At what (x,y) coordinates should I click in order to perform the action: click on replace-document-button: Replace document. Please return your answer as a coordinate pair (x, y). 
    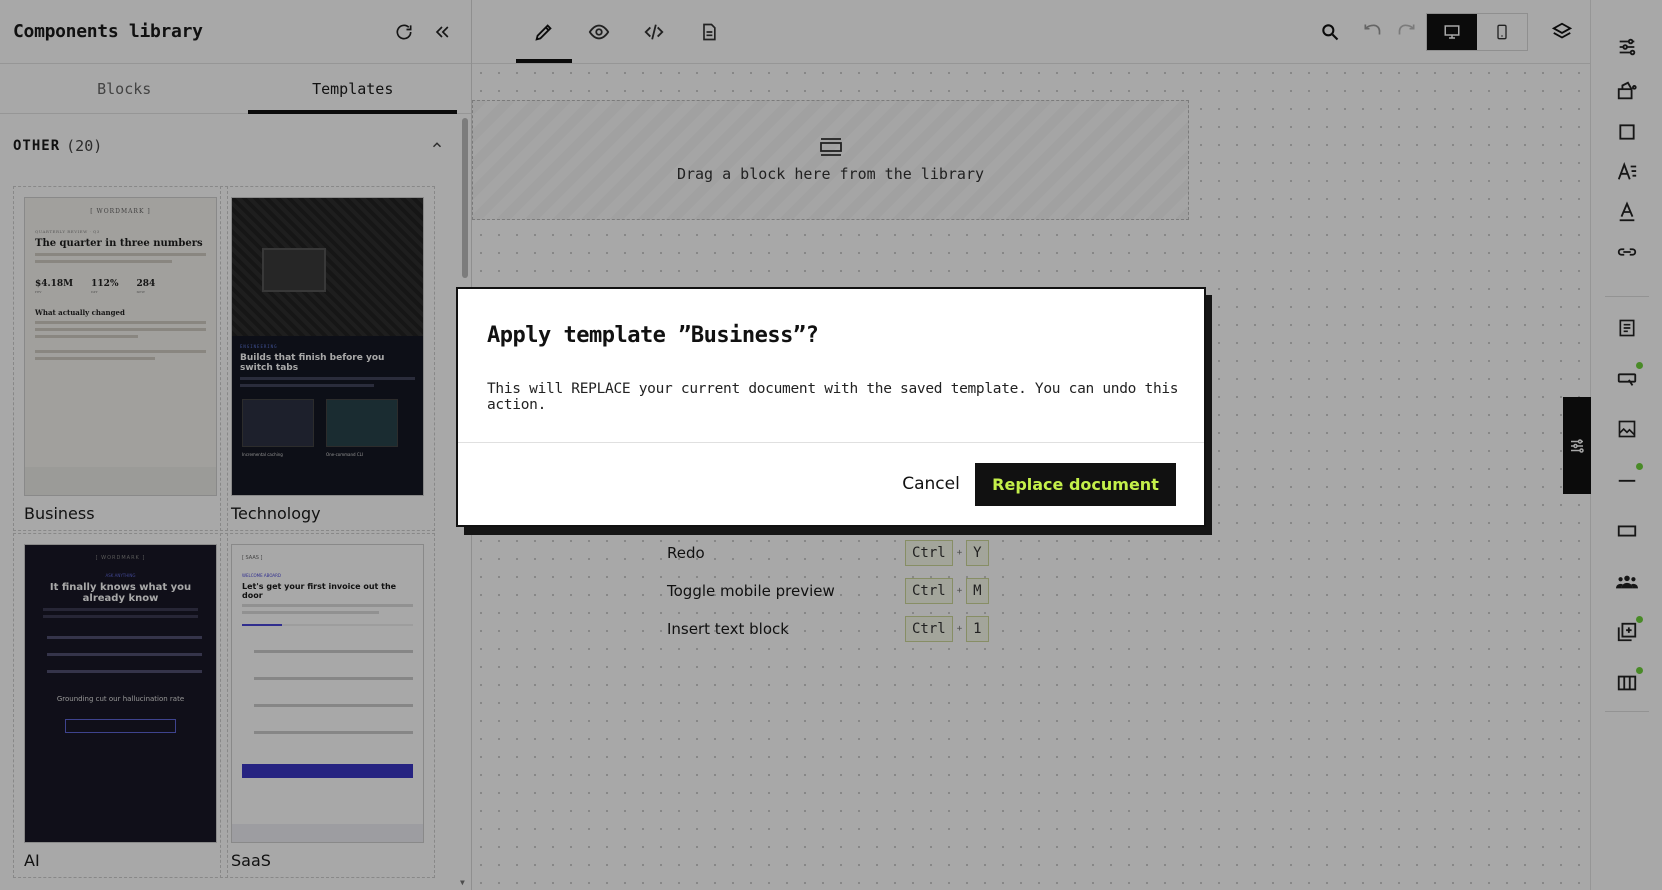
    Looking at the image, I should click on (1075, 484).